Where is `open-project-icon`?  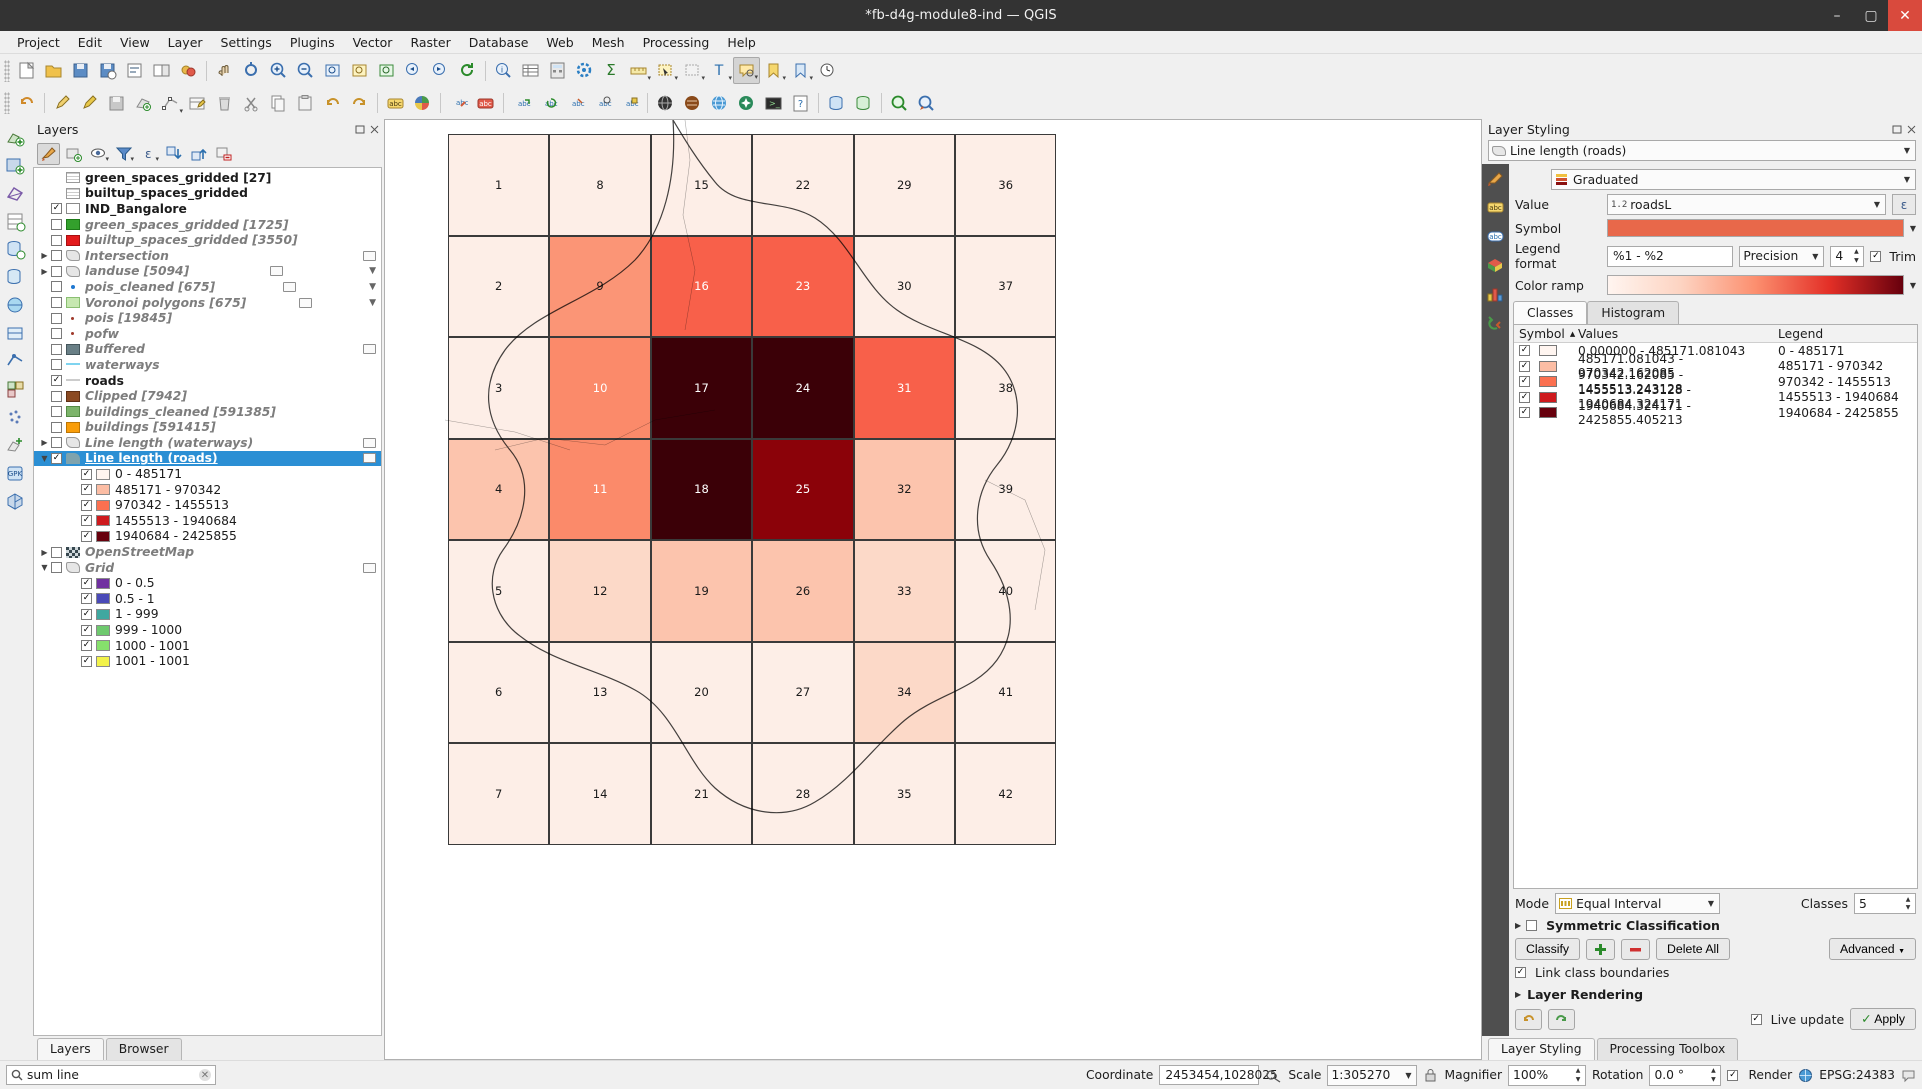
open-project-icon is located at coordinates (53, 70).